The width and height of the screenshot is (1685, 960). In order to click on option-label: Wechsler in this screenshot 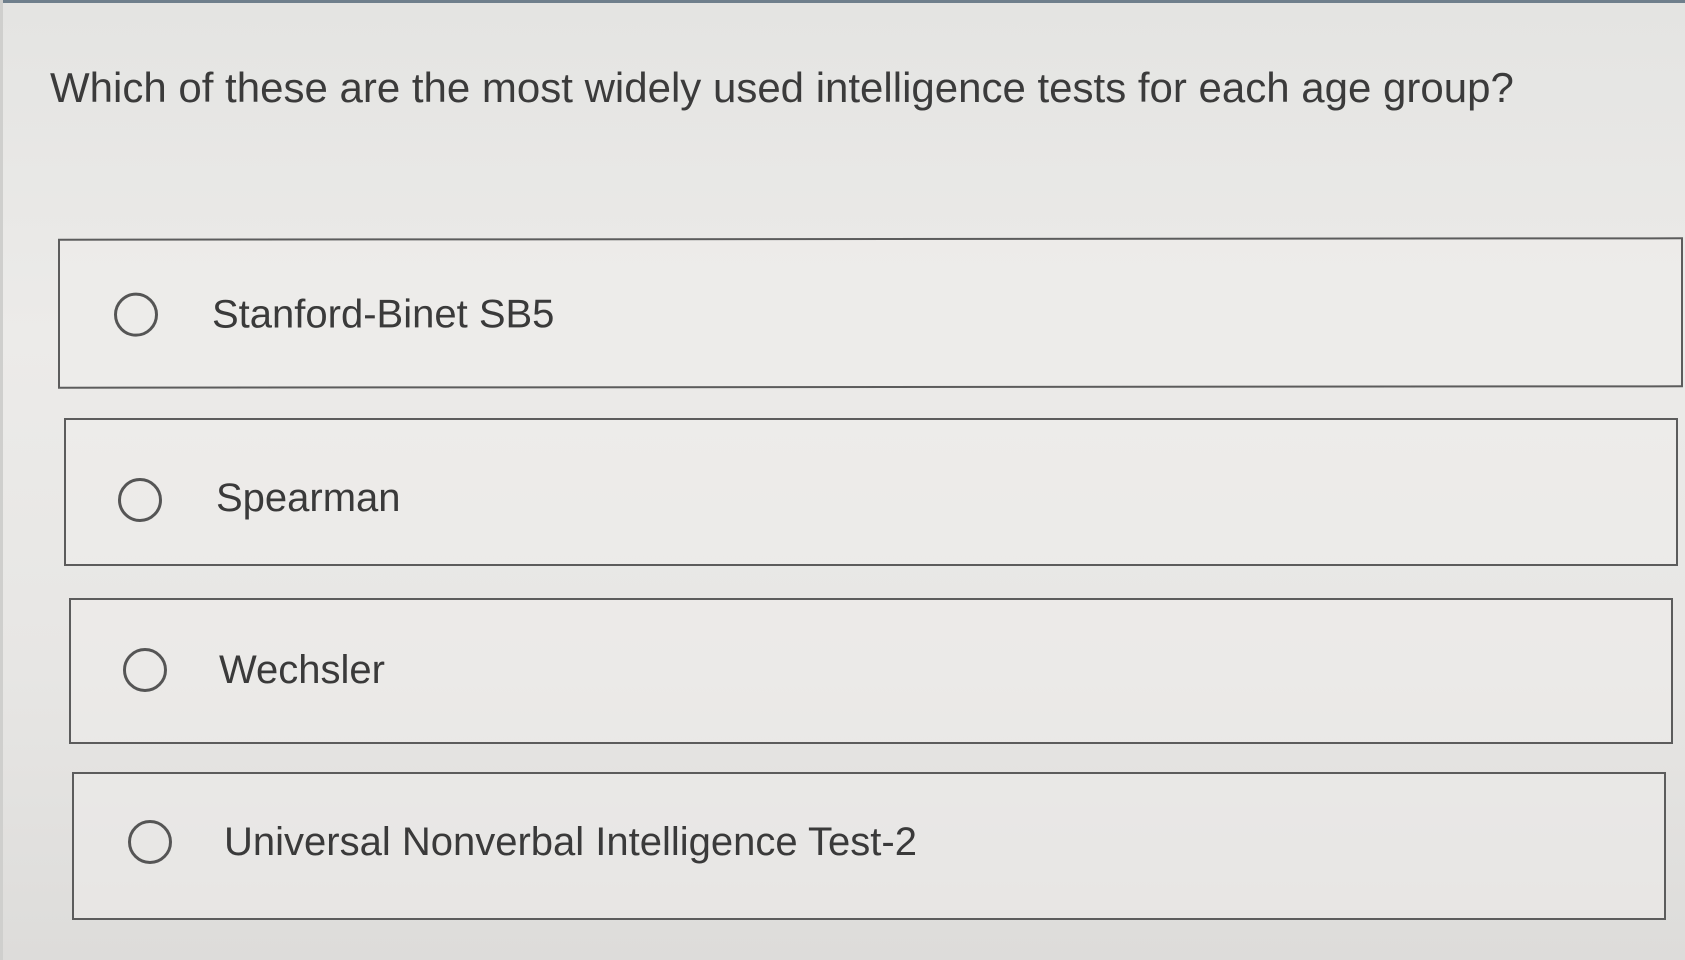, I will do `click(302, 670)`.